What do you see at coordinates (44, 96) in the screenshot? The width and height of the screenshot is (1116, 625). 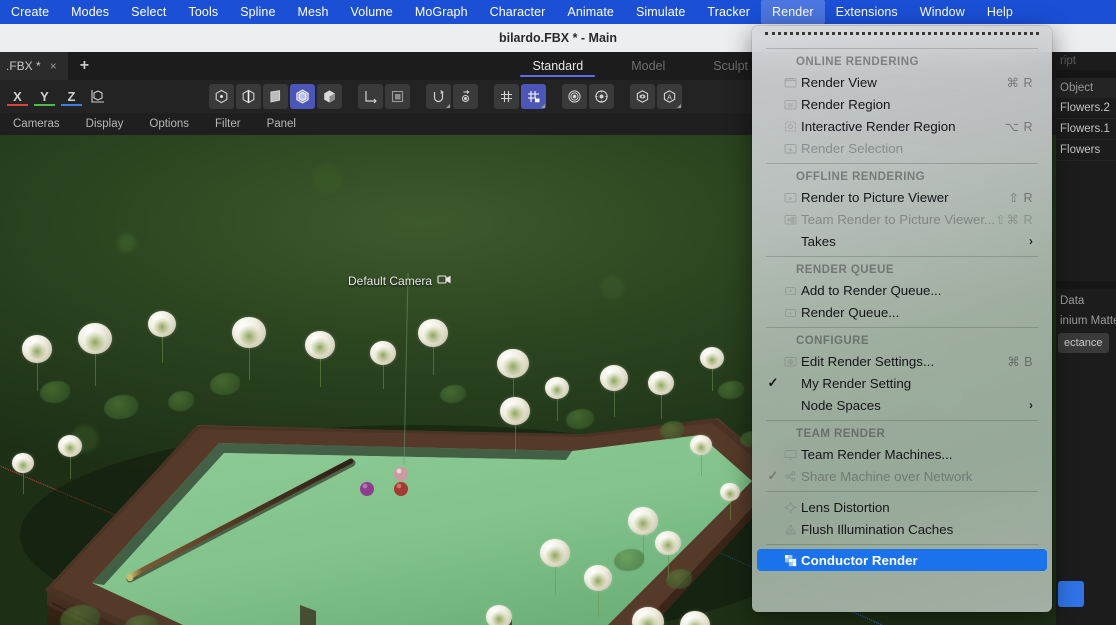 I see `axis-y-button: Y` at bounding box center [44, 96].